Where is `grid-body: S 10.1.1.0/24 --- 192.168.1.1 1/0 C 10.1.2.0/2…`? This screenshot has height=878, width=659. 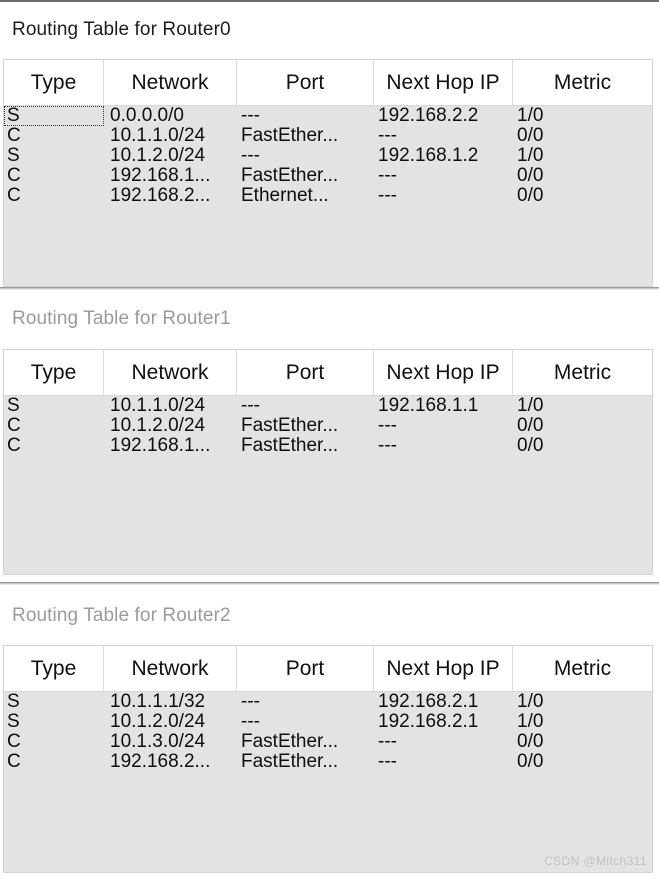 grid-body: S 10.1.1.0/24 --- 192.168.1.1 1/0 C 10.1.2.0/2… is located at coordinates (328, 426).